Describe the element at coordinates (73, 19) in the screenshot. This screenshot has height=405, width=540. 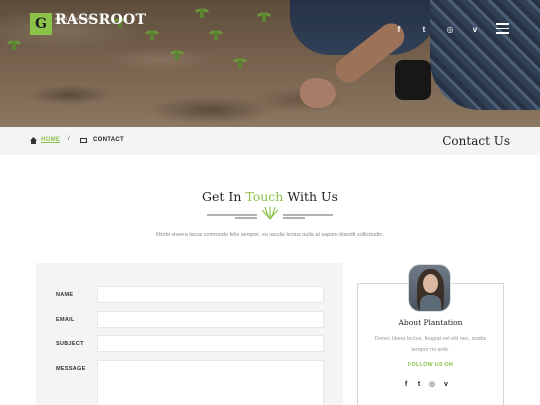
I see `logo-tagline: AGRO SOLUTION` at that location.